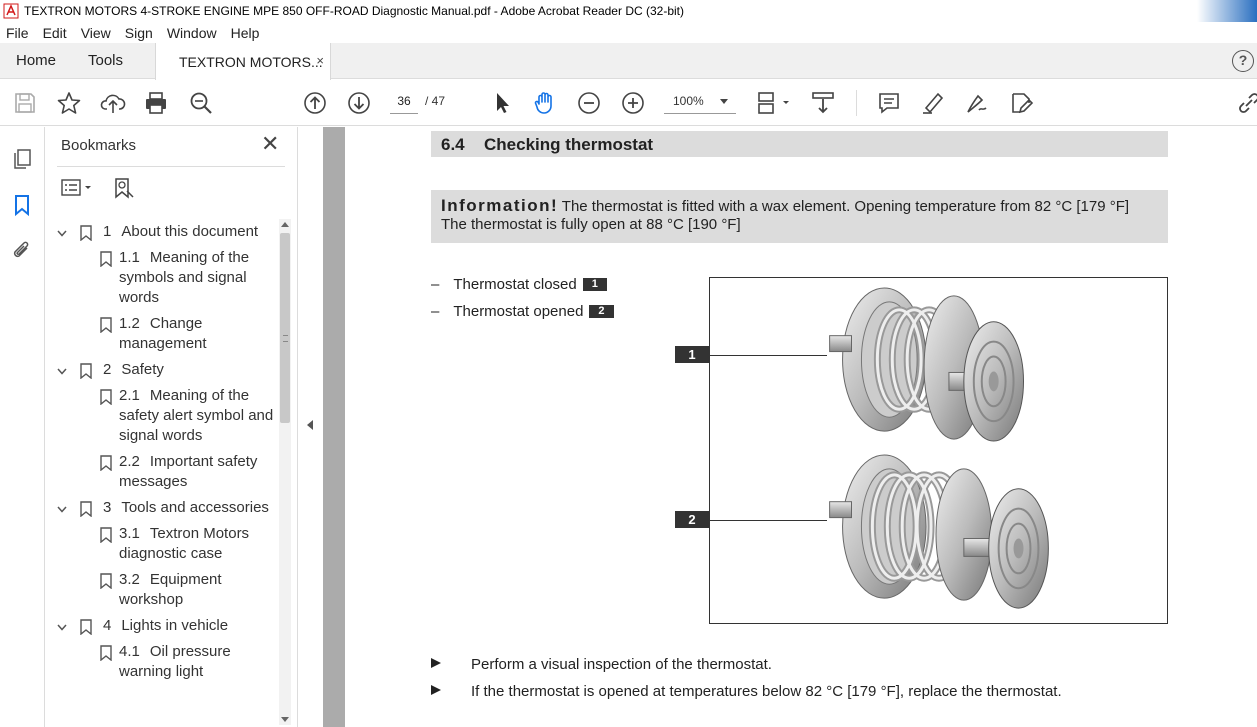 Image resolution: width=1257 pixels, height=727 pixels. What do you see at coordinates (105, 60) in the screenshot?
I see `tab-tools: Tools` at bounding box center [105, 60].